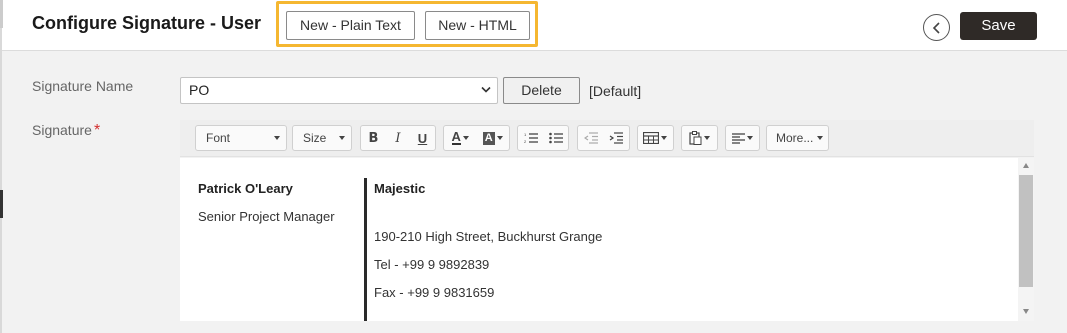  What do you see at coordinates (373, 138) in the screenshot?
I see `bold-icon: B` at bounding box center [373, 138].